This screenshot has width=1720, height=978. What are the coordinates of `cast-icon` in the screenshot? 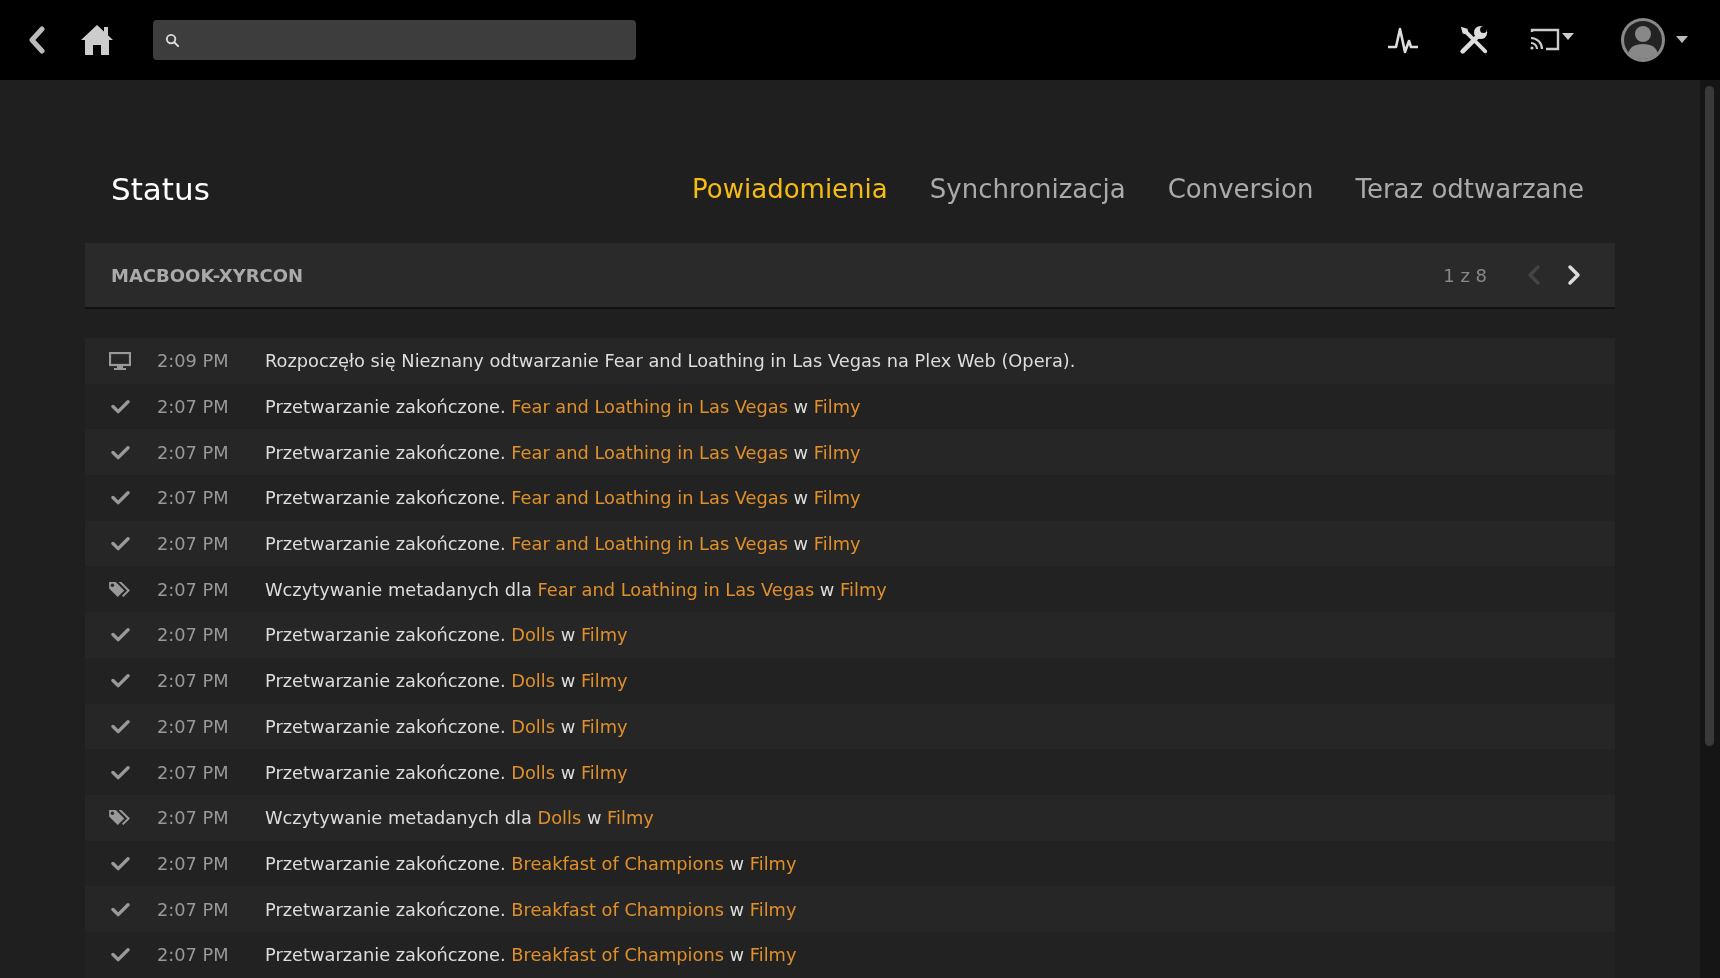 It's located at (1552, 40).